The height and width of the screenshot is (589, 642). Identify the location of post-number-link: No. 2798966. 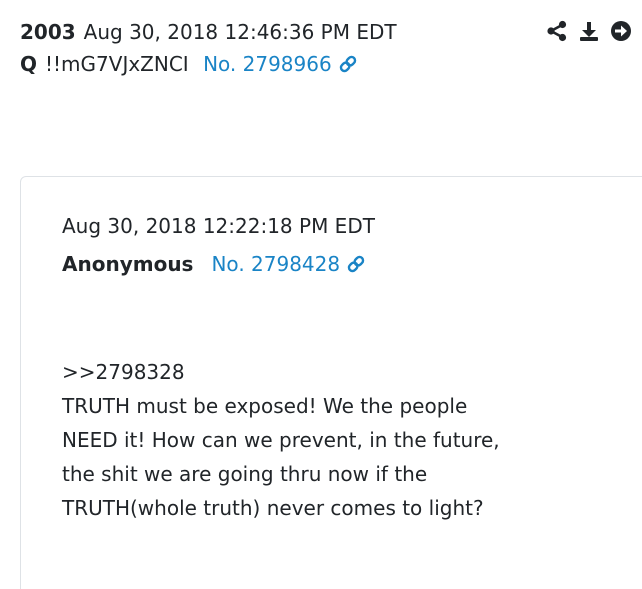
(267, 64).